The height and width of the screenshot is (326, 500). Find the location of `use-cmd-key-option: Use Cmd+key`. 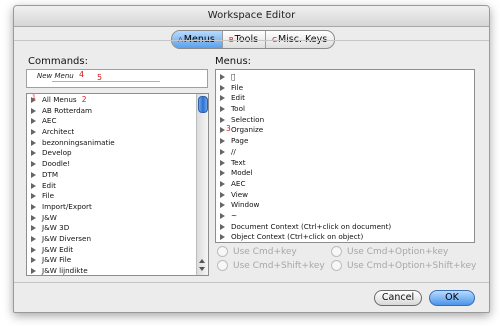

use-cmd-key-option: Use Cmd+key is located at coordinates (257, 251).